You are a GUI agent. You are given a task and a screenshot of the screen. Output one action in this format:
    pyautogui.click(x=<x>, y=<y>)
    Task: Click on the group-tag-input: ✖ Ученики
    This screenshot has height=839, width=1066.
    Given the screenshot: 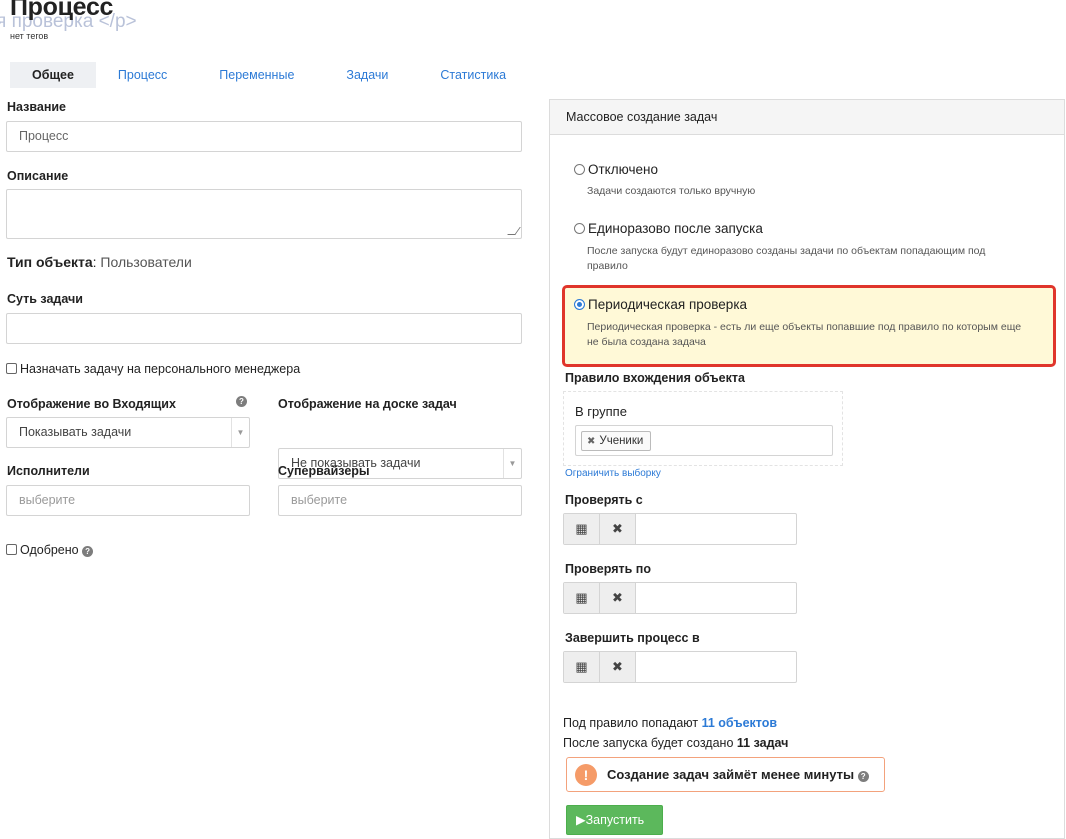 What is the action you would take?
    pyautogui.click(x=704, y=440)
    